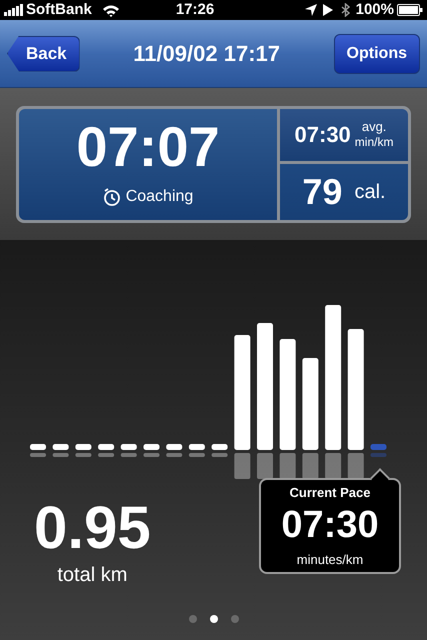 This screenshot has height=640, width=427. What do you see at coordinates (195, 10) in the screenshot?
I see `clock-time: 17:26` at bounding box center [195, 10].